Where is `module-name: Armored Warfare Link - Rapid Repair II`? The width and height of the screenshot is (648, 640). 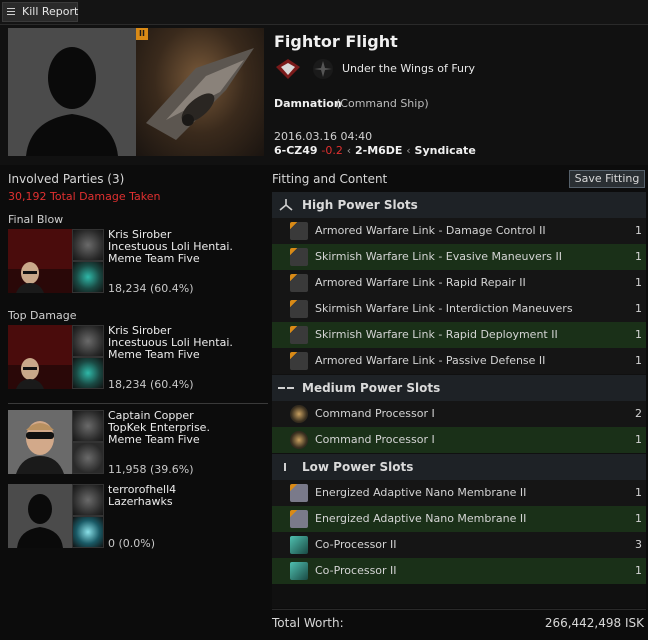
module-name: Armored Warfare Link - Rapid Repair II is located at coordinates (420, 282).